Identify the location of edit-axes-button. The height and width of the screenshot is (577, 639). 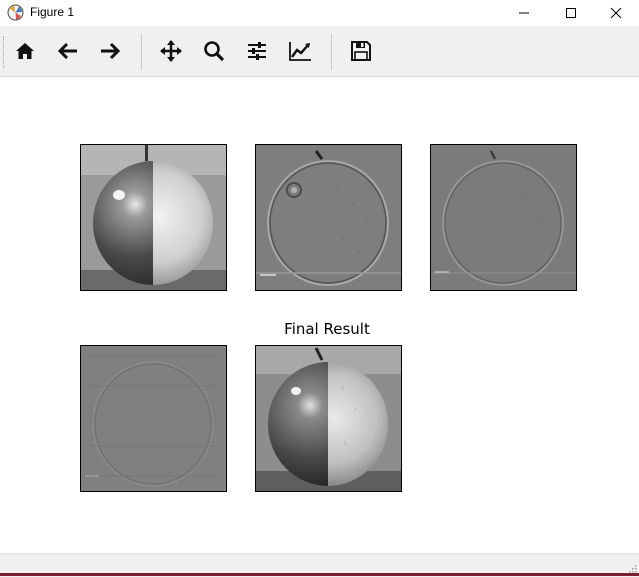
(300, 51).